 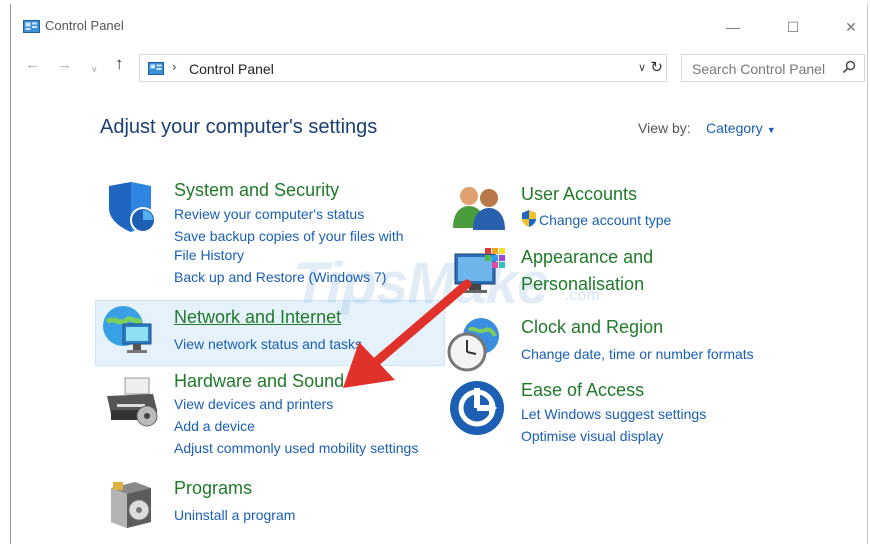 I want to click on category-title-clock: Clock and Region, so click(x=592, y=327).